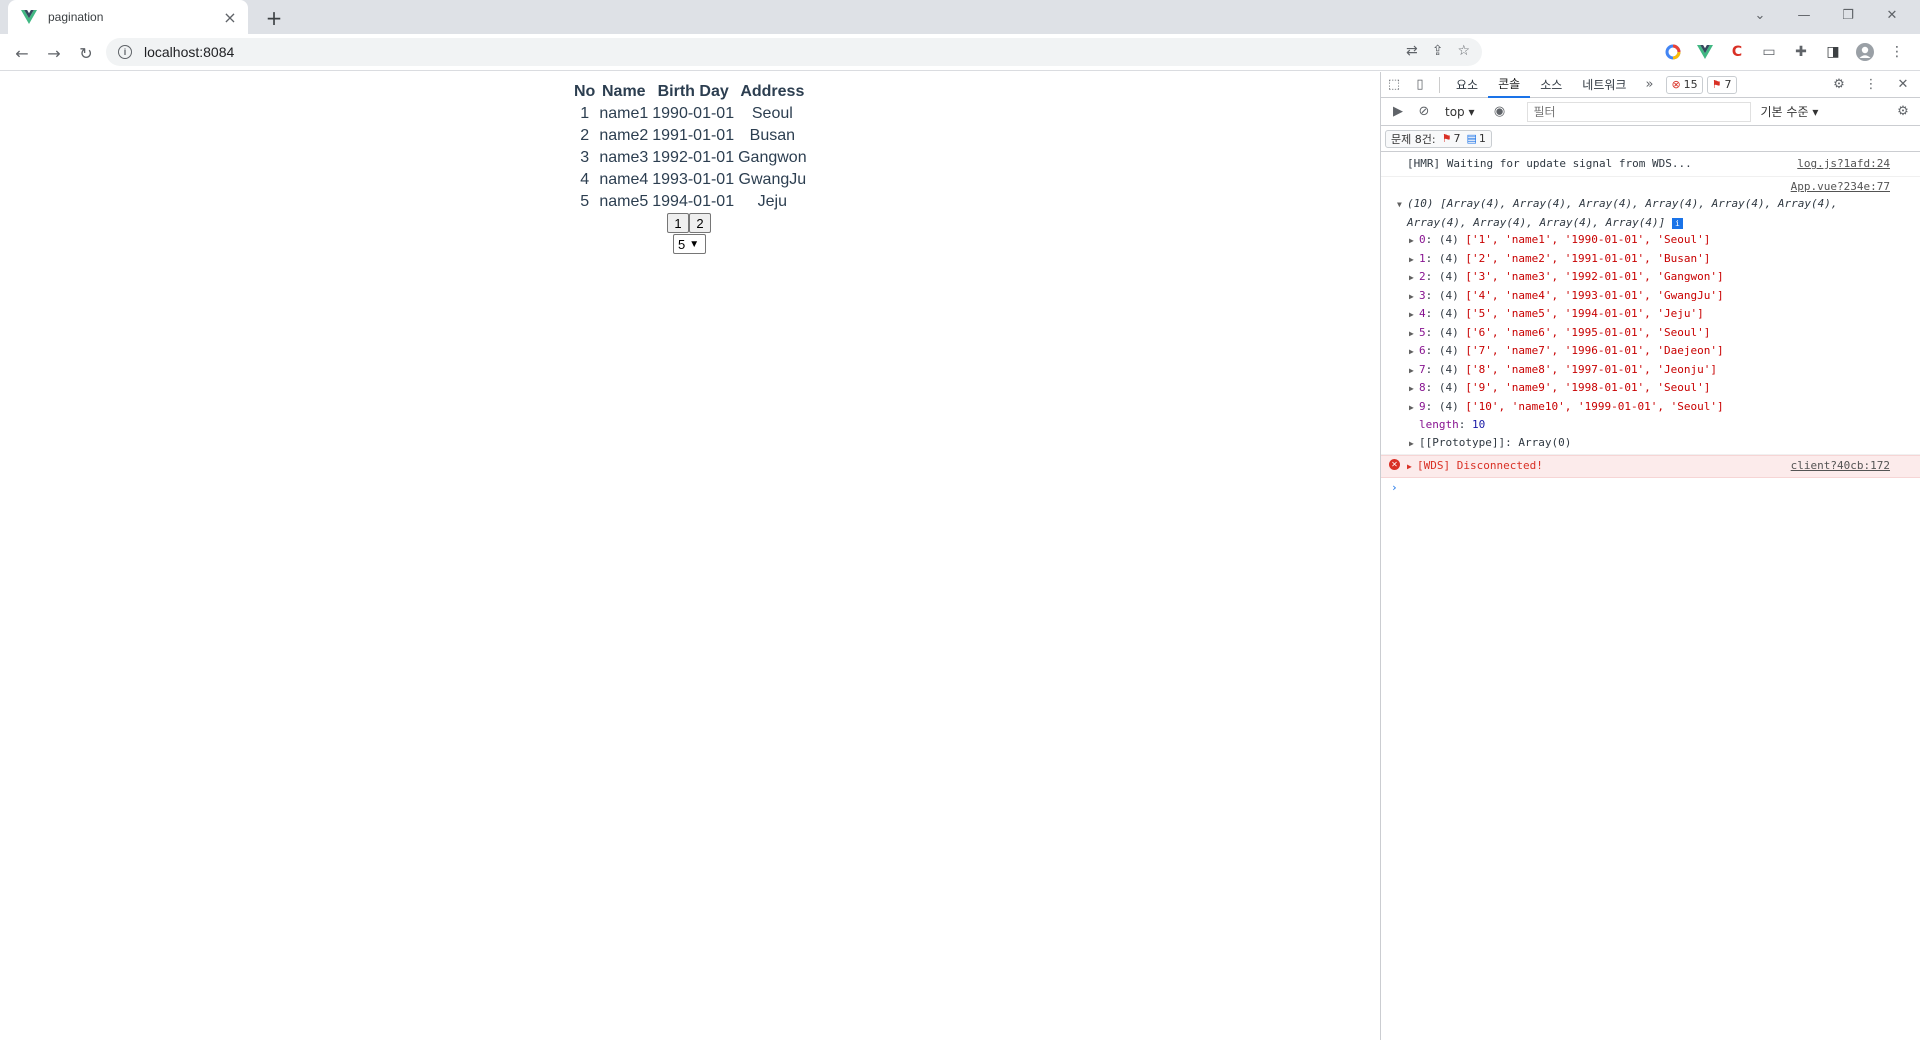 This screenshot has height=1040, width=1920. What do you see at coordinates (1402, 205) in the screenshot?
I see `expanded-arrow-icon: ▼` at bounding box center [1402, 205].